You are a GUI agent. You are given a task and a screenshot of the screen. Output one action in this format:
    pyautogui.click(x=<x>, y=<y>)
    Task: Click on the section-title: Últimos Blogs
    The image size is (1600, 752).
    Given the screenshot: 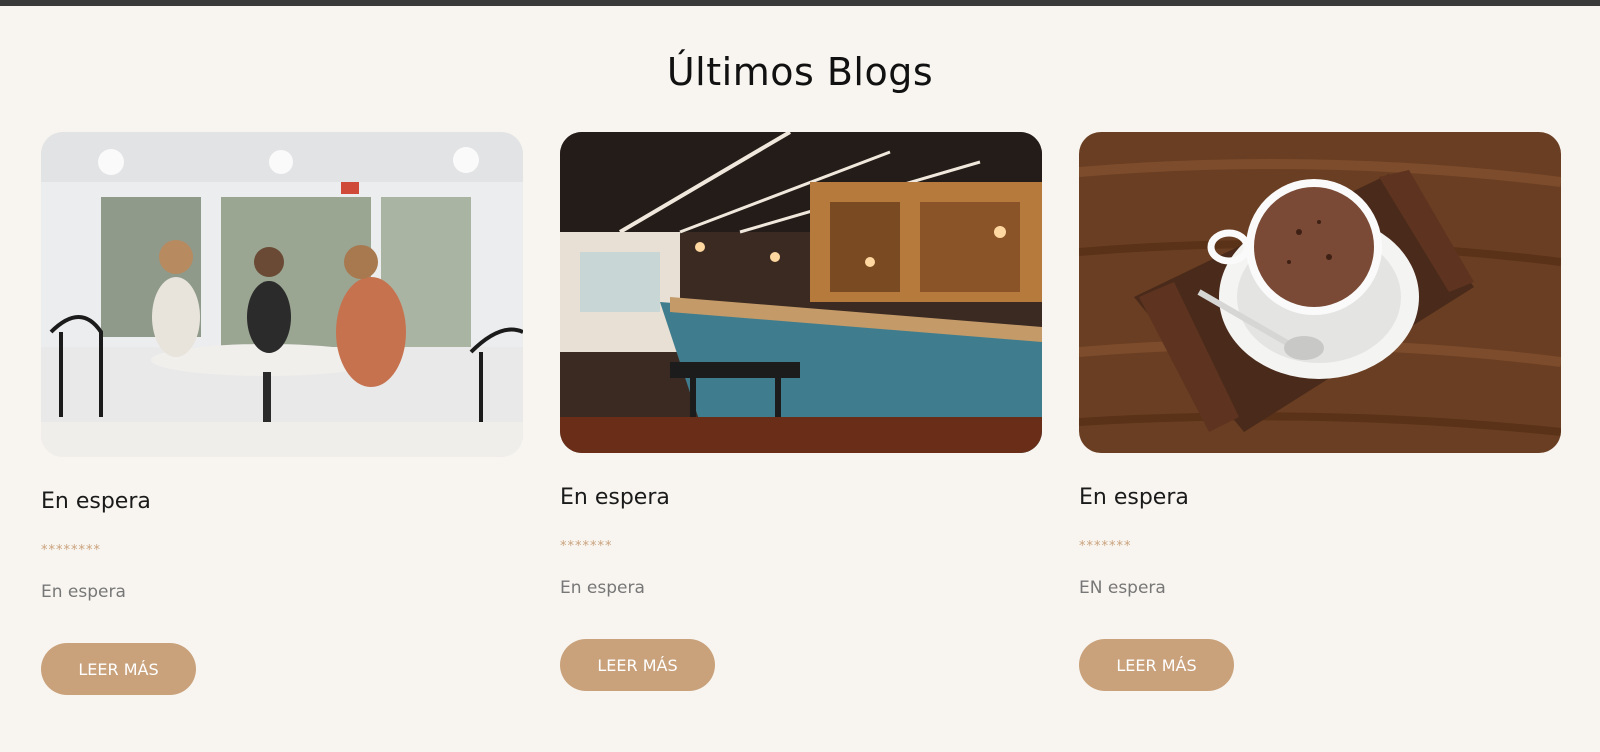 What is the action you would take?
    pyautogui.click(x=800, y=72)
    